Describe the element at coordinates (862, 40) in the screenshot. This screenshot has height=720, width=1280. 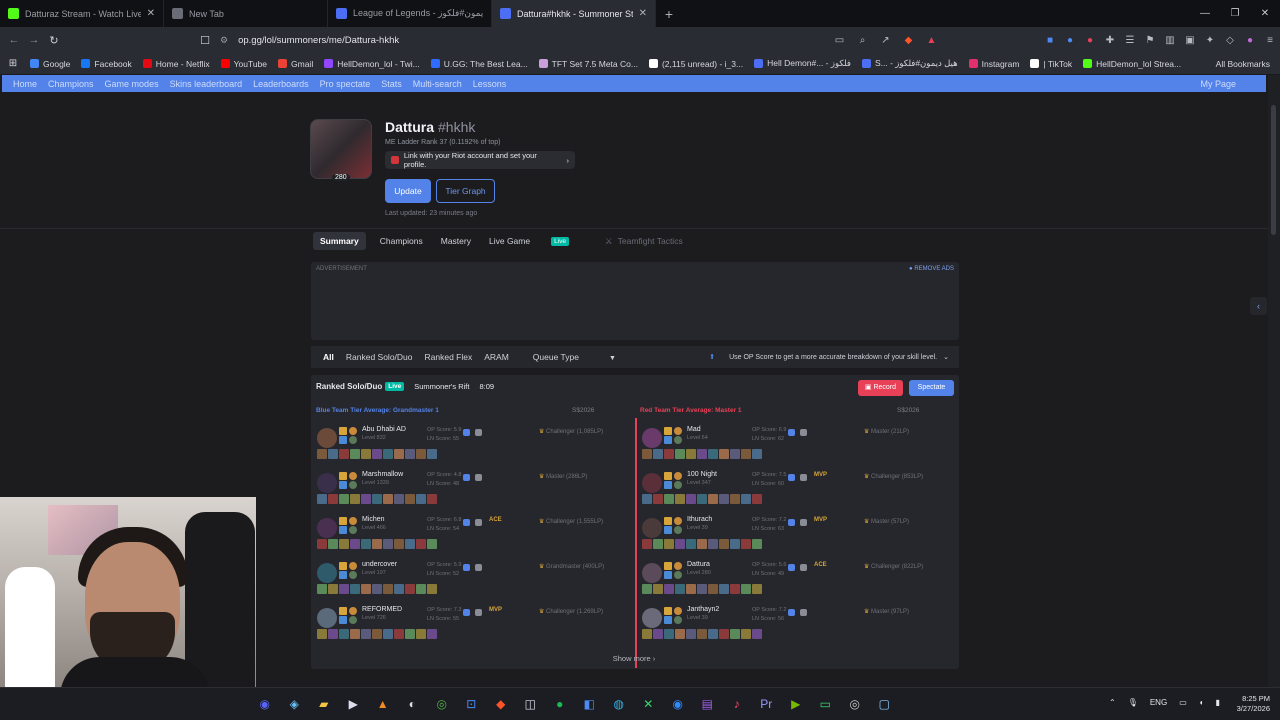
I see `zoom-icon: ⌕` at that location.